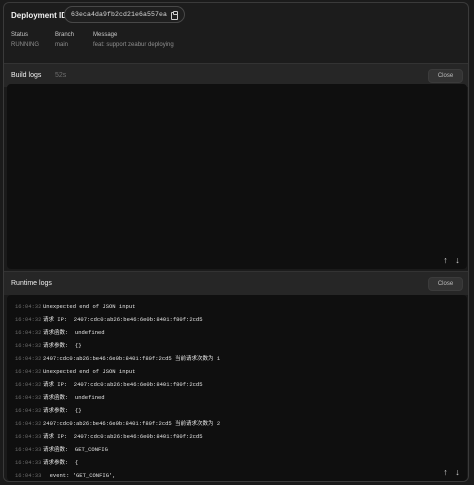 Image resolution: width=474 pixels, height=485 pixels. What do you see at coordinates (61, 462) in the screenshot?
I see `log-message: 请求参数: {` at bounding box center [61, 462].